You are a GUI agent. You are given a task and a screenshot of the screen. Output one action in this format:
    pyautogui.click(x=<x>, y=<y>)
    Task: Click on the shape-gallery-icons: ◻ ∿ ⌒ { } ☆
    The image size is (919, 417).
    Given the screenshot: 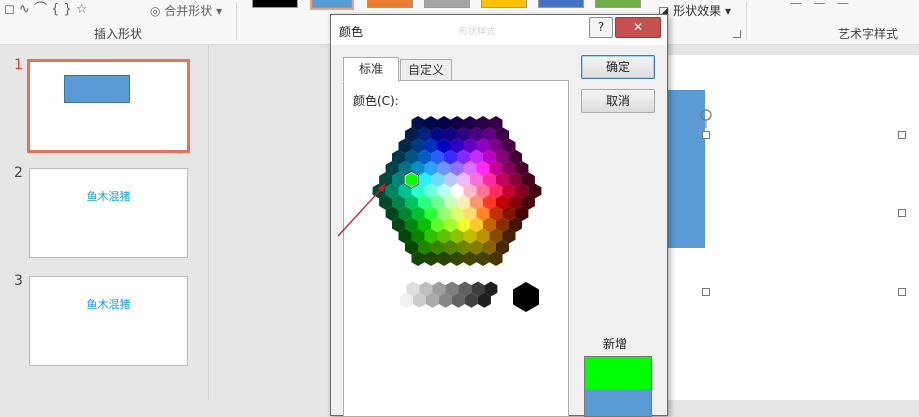 What is the action you would take?
    pyautogui.click(x=46, y=8)
    